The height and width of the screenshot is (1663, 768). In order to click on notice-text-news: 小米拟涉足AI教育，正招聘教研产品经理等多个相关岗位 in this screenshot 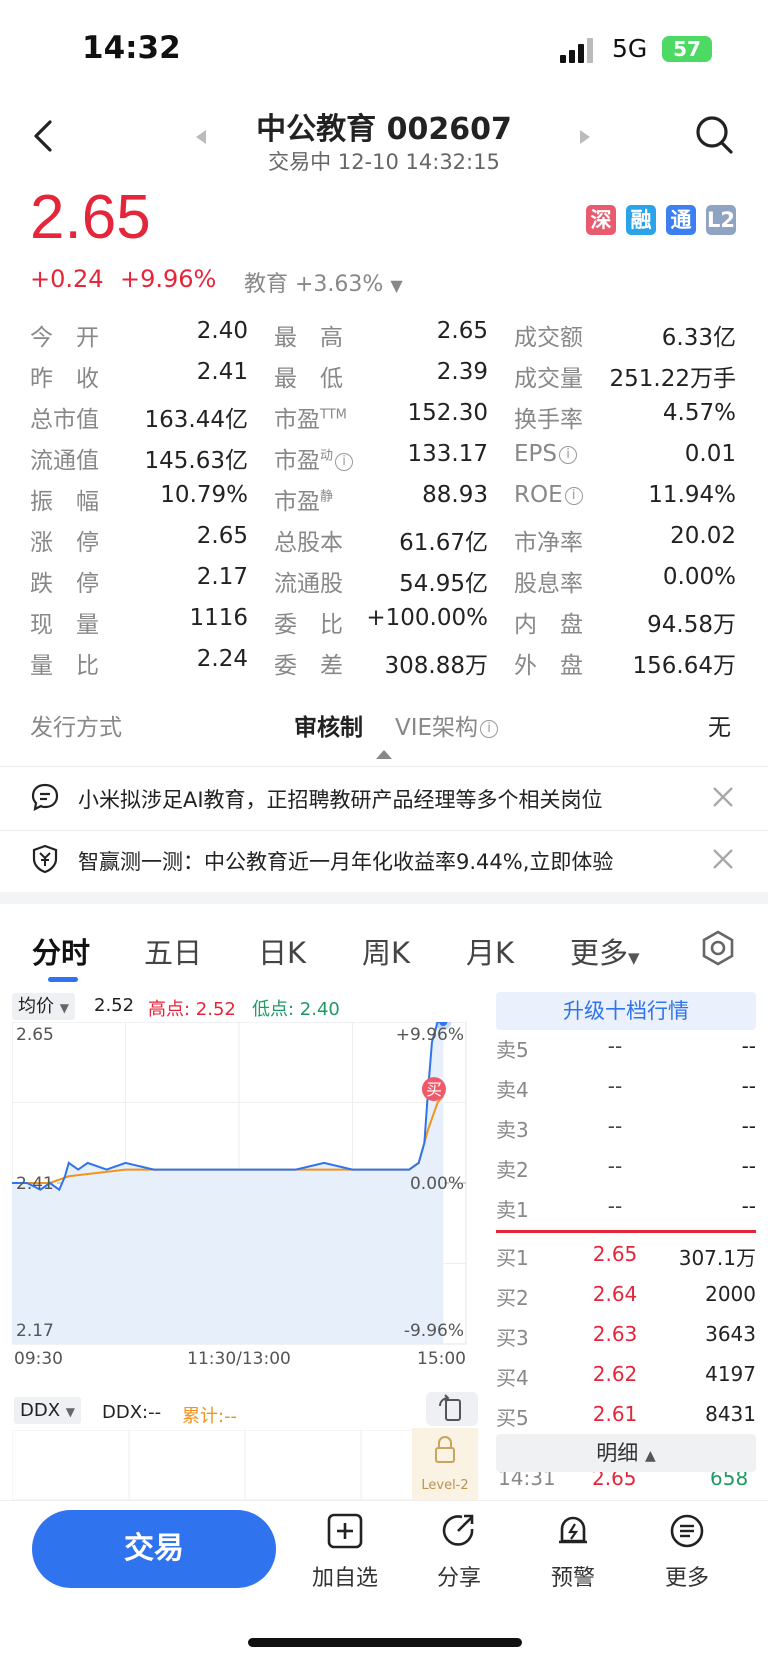, I will do `click(340, 799)`.